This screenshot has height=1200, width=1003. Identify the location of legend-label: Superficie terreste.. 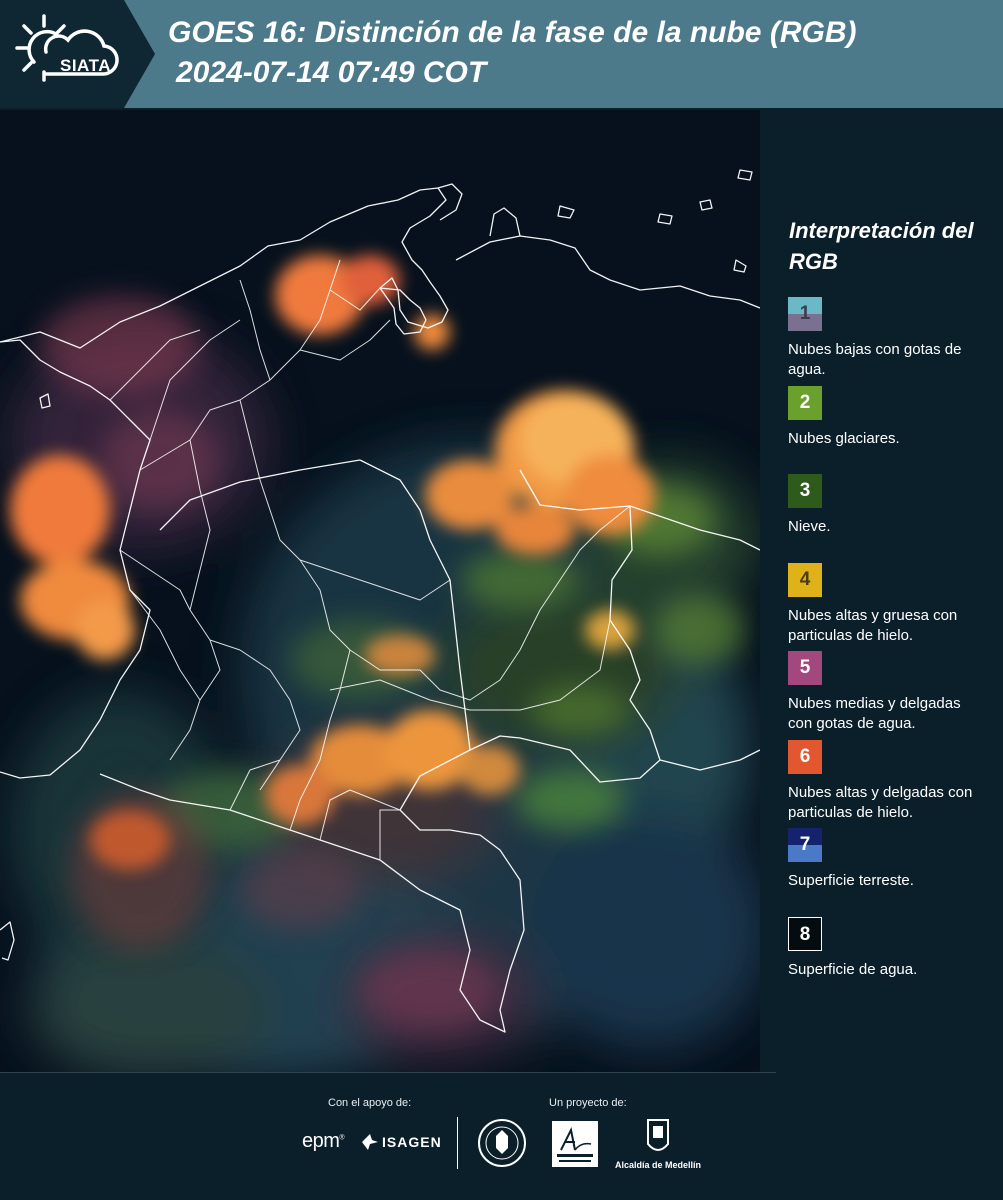
(851, 880).